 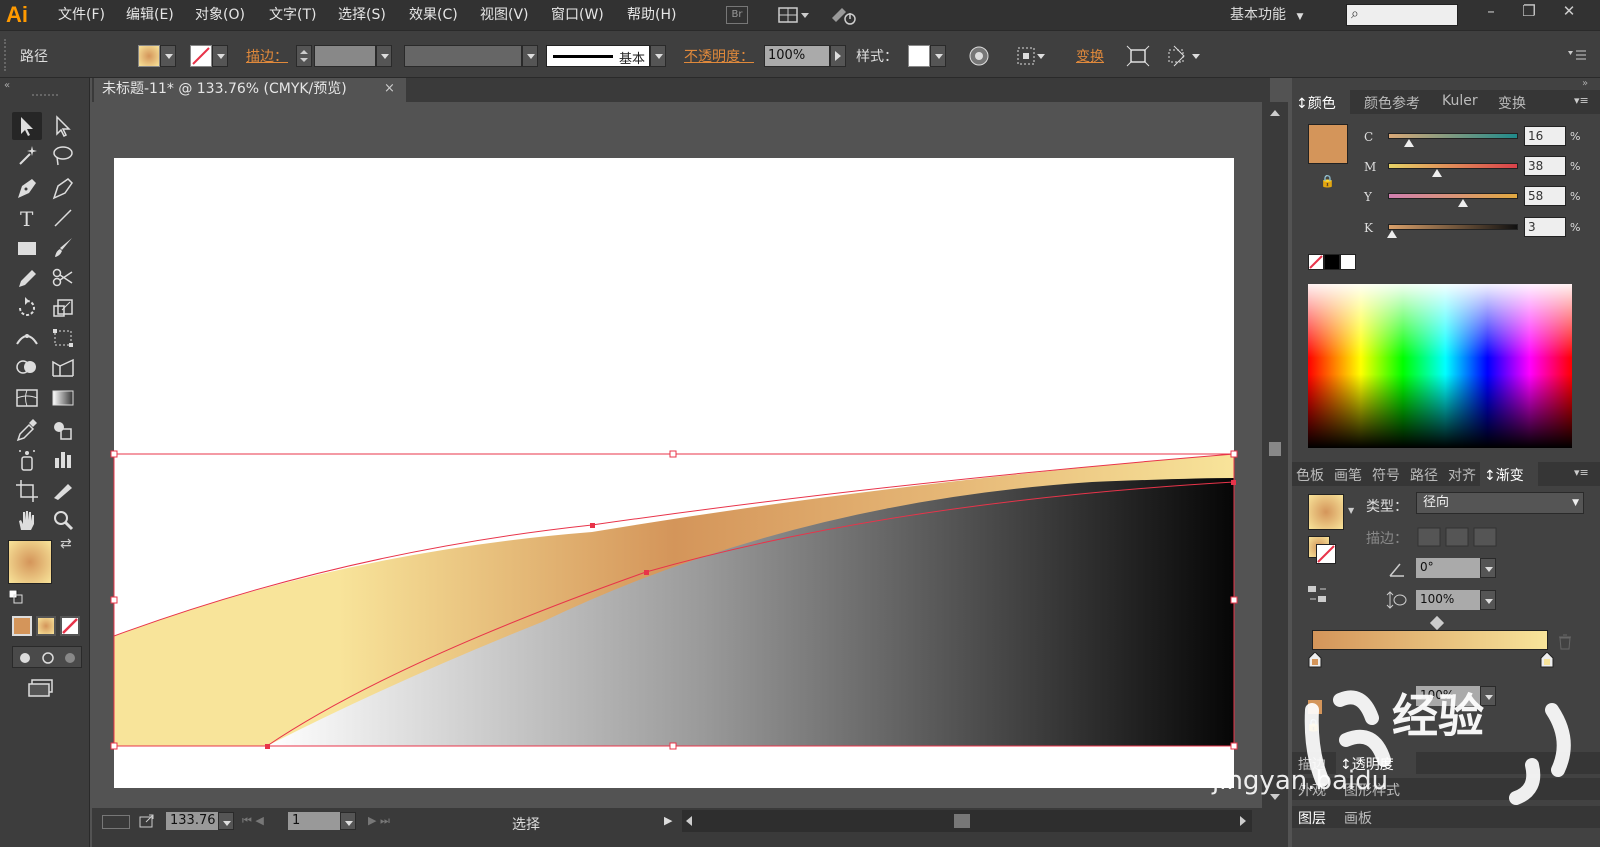 What do you see at coordinates (1372, 790) in the screenshot?
I see `tab-graphic-styles: 图形样式` at bounding box center [1372, 790].